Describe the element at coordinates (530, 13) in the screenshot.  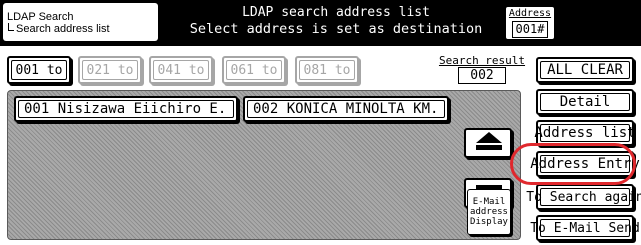
I see `address-count-label: Address` at that location.